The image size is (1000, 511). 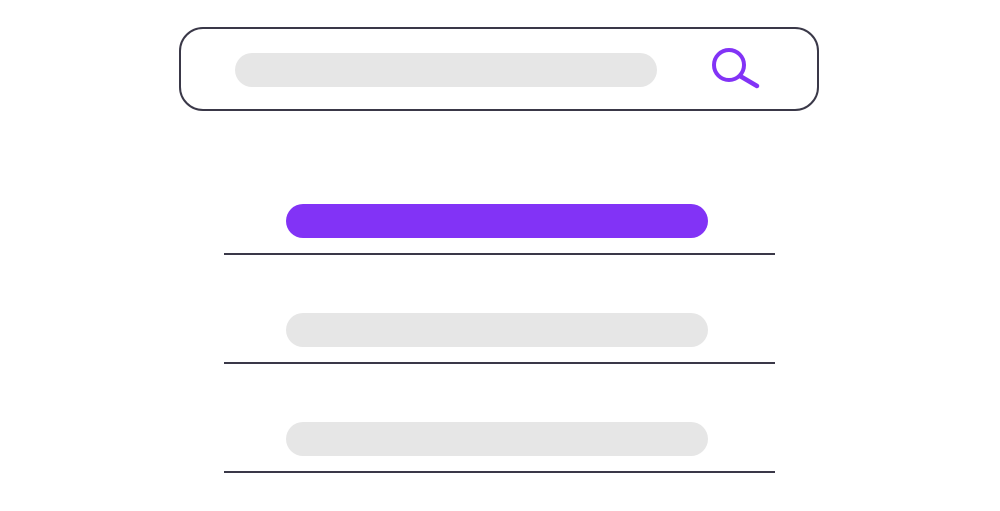 What do you see at coordinates (446, 70) in the screenshot?
I see `search-input` at bounding box center [446, 70].